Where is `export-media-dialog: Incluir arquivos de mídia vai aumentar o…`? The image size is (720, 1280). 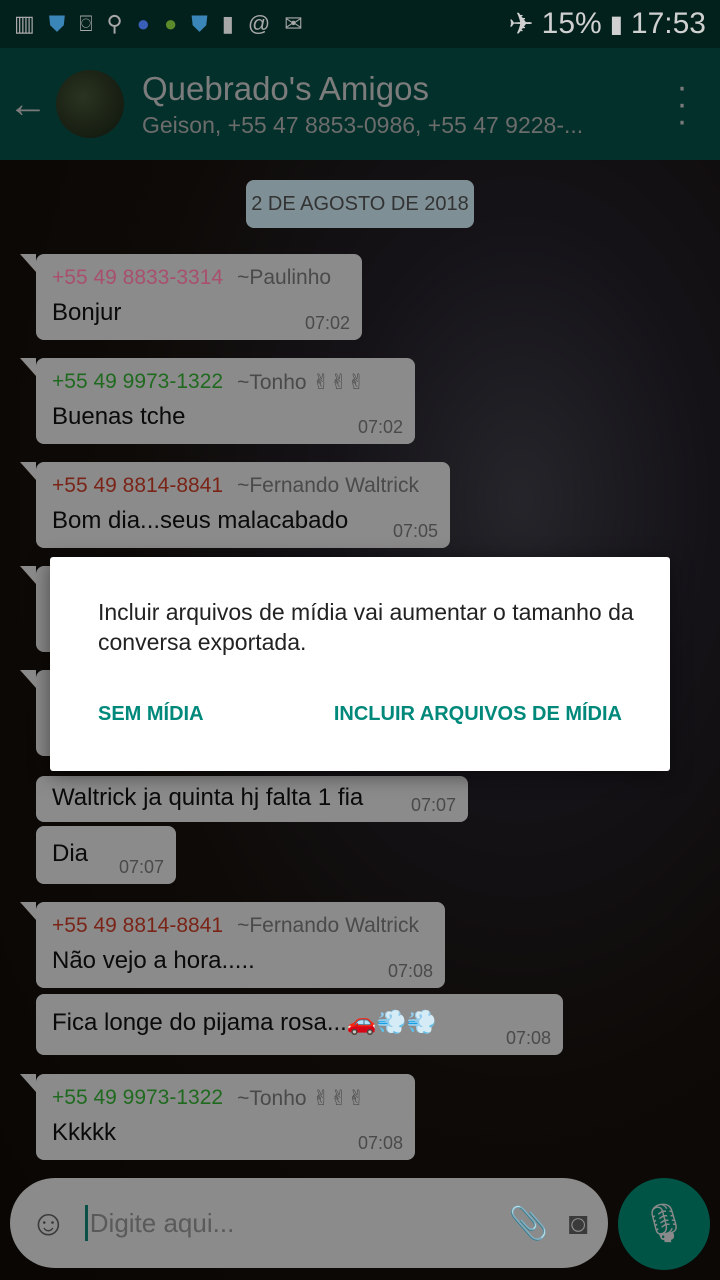
export-media-dialog: Incluir arquivos de mídia vai aumentar o… is located at coordinates (360, 664).